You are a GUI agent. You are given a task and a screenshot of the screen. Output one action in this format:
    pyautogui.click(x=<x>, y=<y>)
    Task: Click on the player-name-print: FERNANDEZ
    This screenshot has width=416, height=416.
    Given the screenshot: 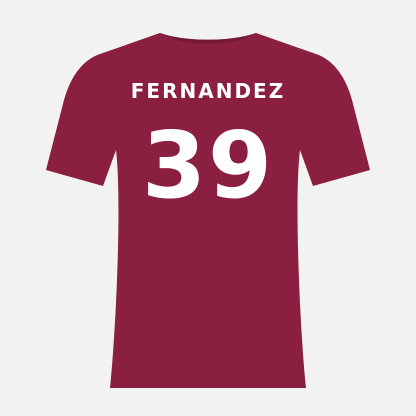 What is the action you would take?
    pyautogui.click(x=208, y=91)
    